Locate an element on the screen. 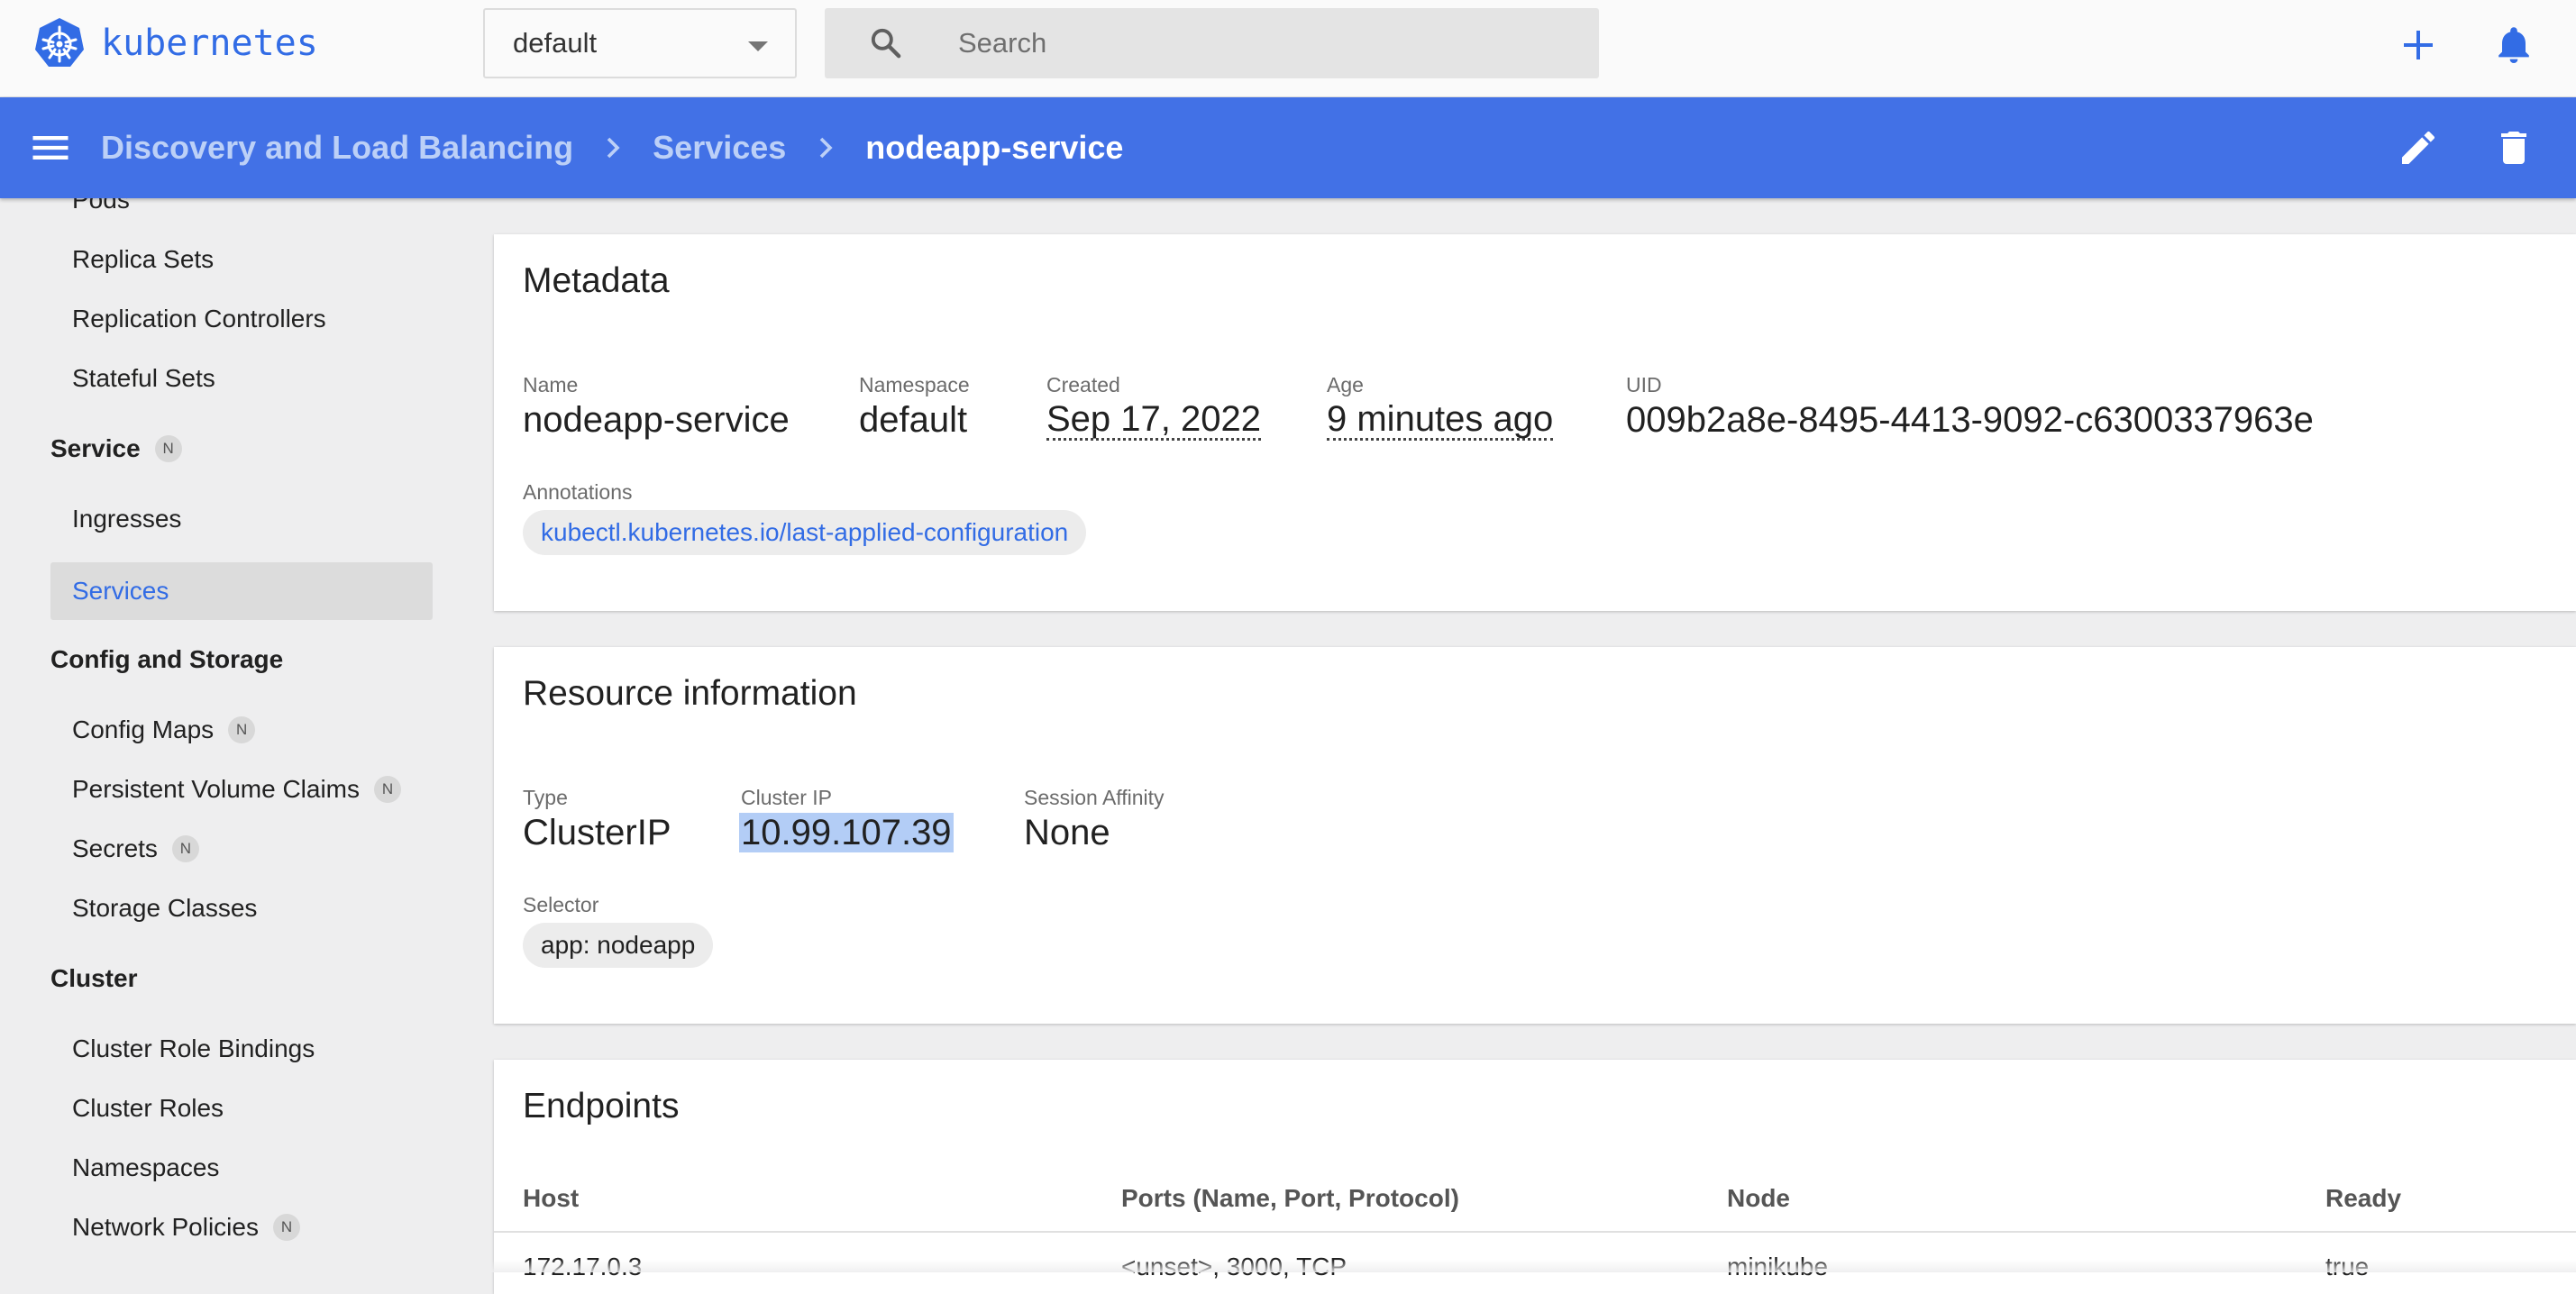  type-value: ClusterIP is located at coordinates (597, 832).